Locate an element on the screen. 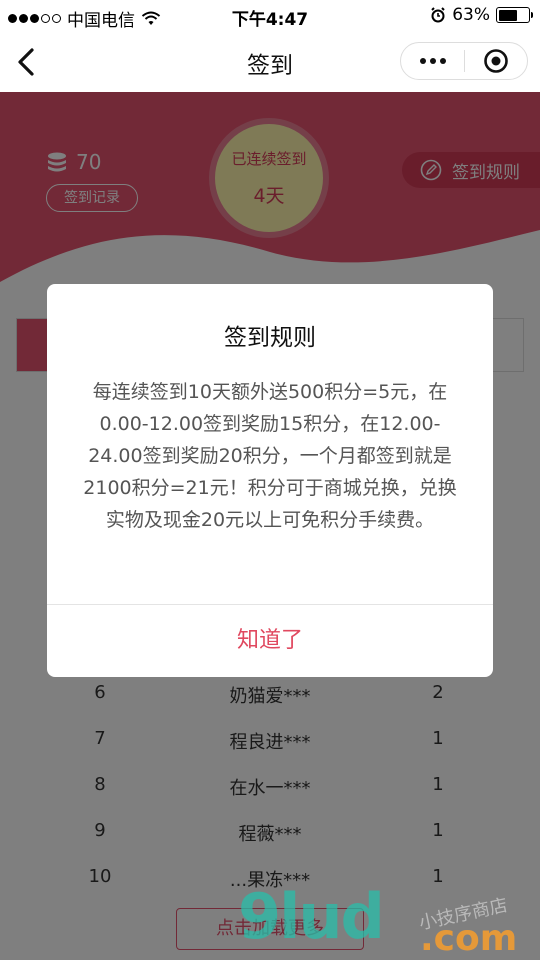  more-dots-icon is located at coordinates (432, 61).